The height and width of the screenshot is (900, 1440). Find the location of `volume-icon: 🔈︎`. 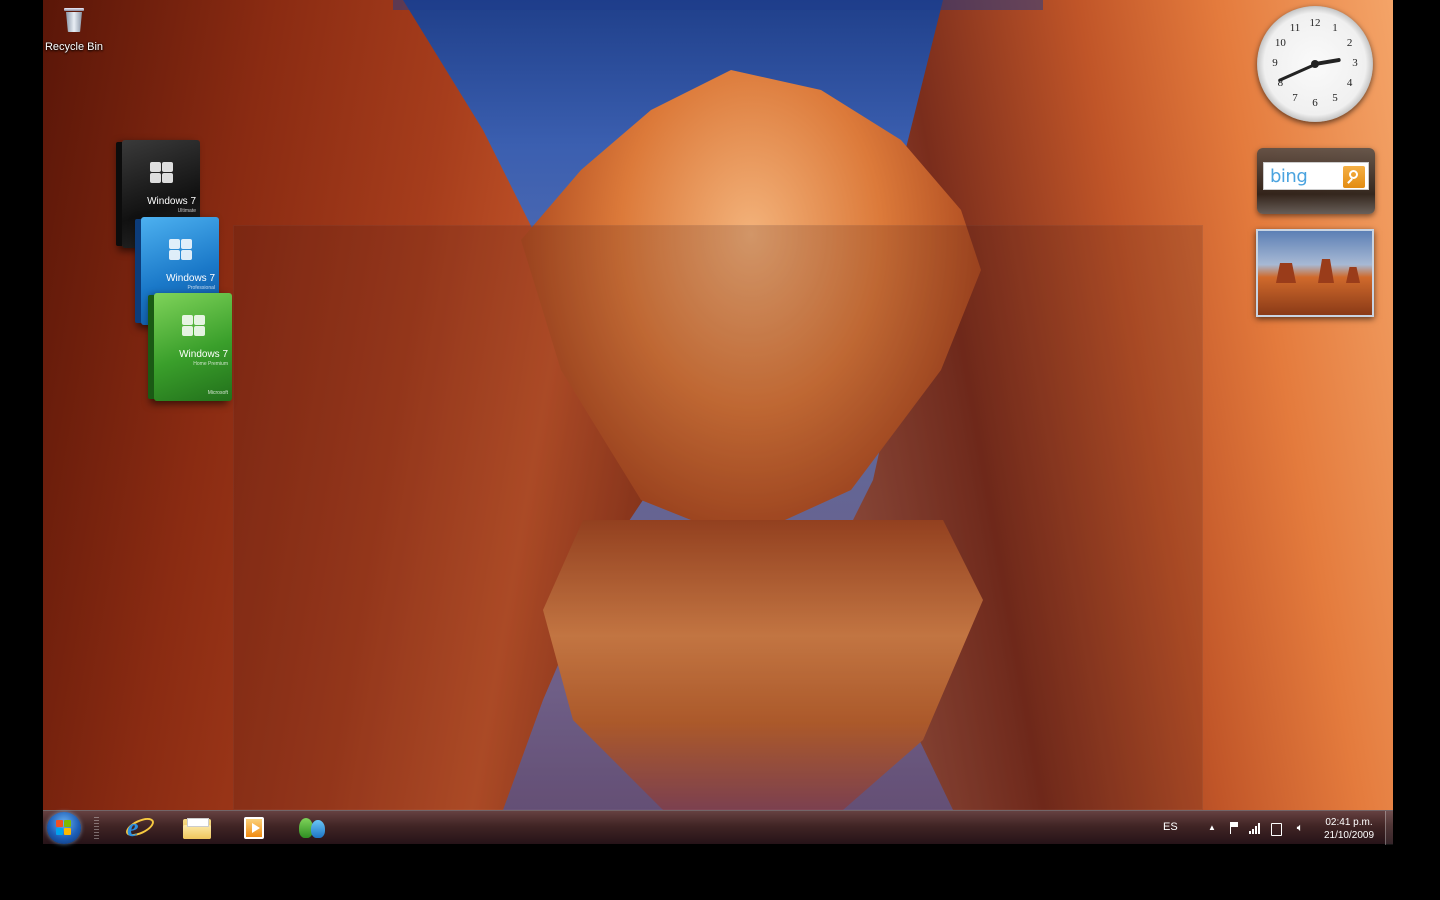

volume-icon: 🔈︎ is located at coordinates (1300, 828).